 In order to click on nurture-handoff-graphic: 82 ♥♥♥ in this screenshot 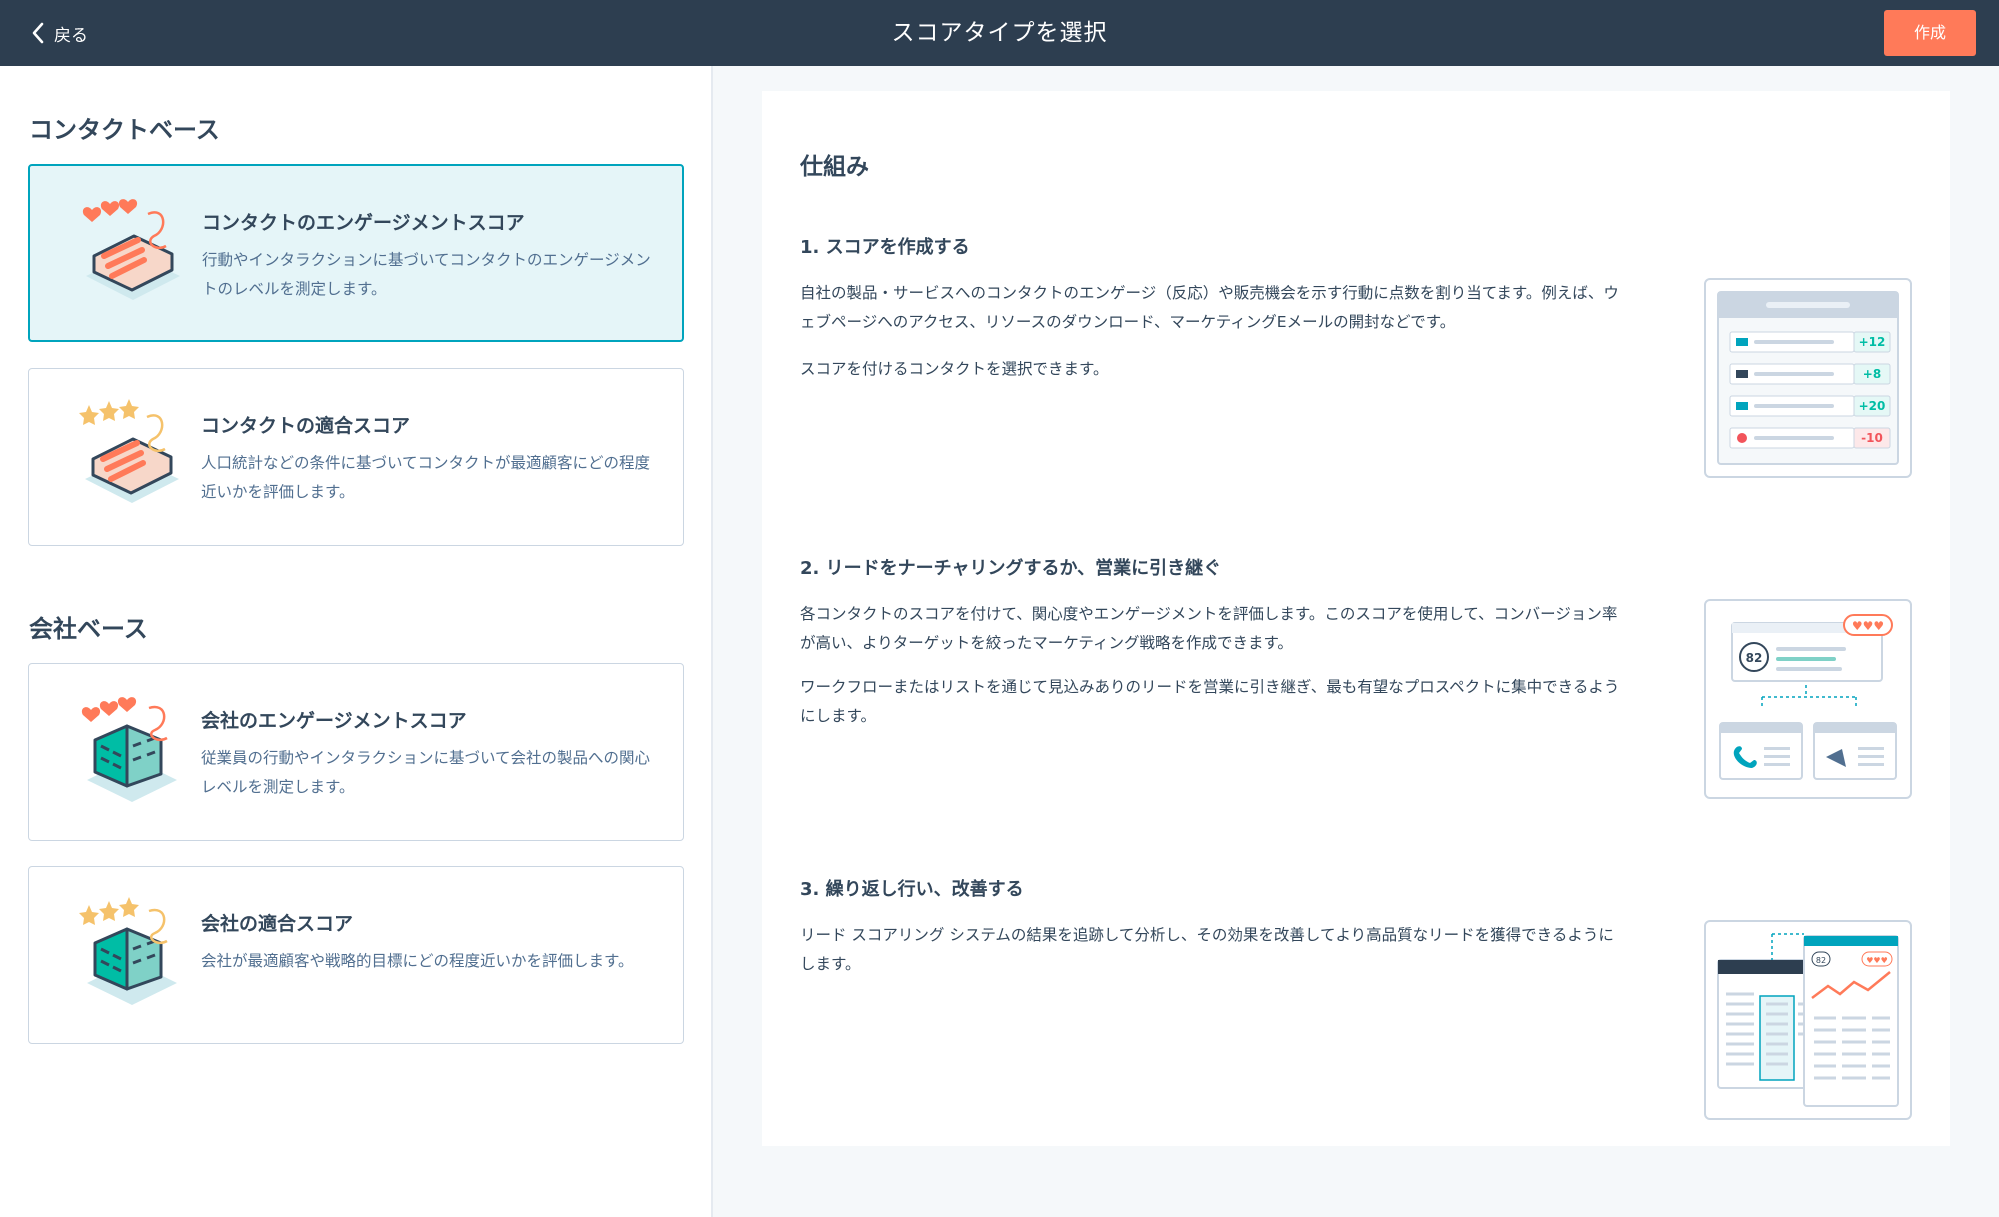, I will do `click(1808, 697)`.